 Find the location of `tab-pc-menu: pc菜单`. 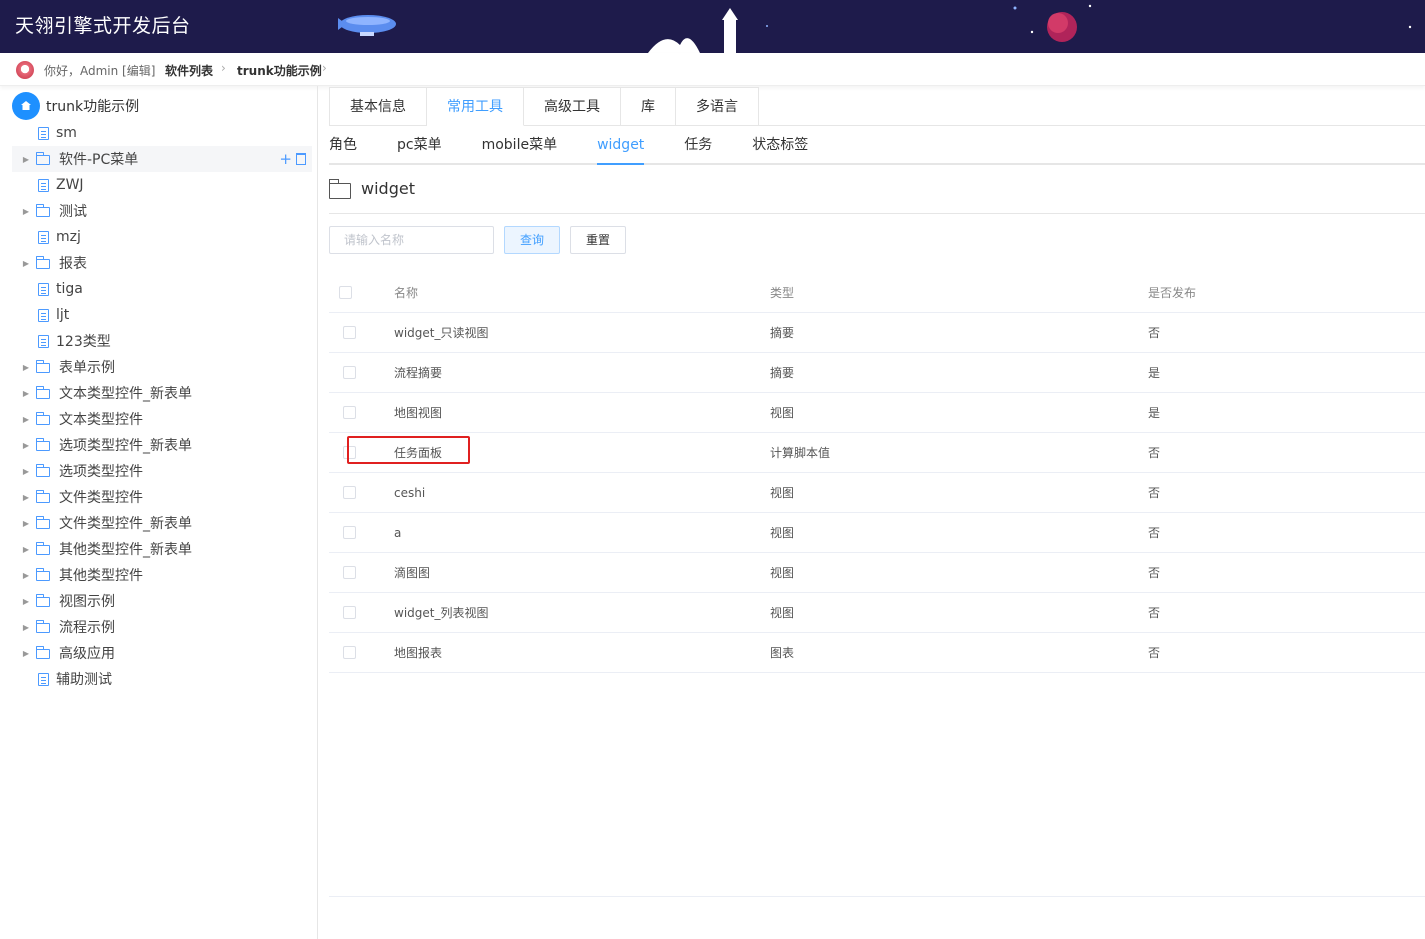

tab-pc-menu: pc菜单 is located at coordinates (419, 144).